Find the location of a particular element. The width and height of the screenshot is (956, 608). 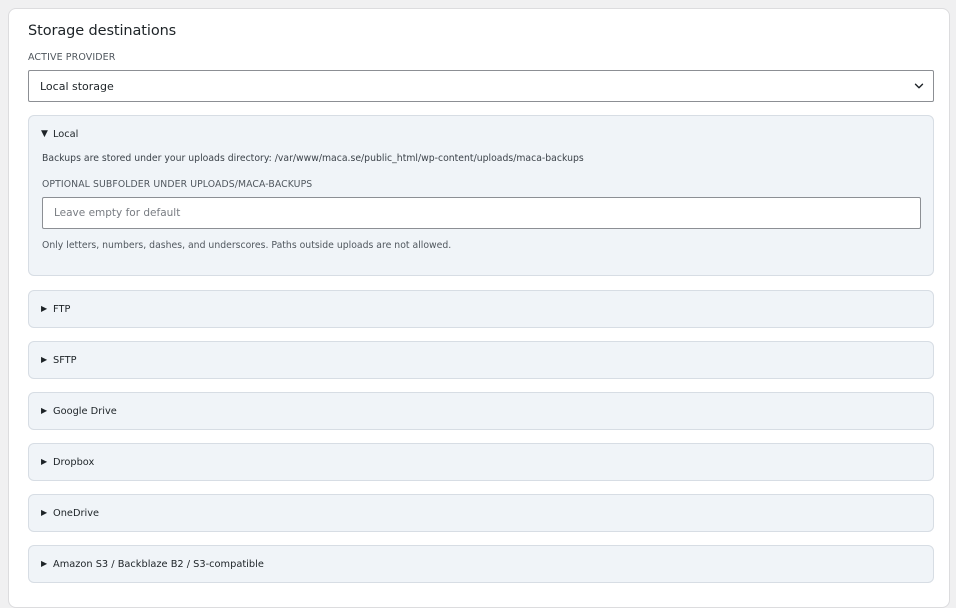

active-provider-select: Local storage is located at coordinates (481, 86).